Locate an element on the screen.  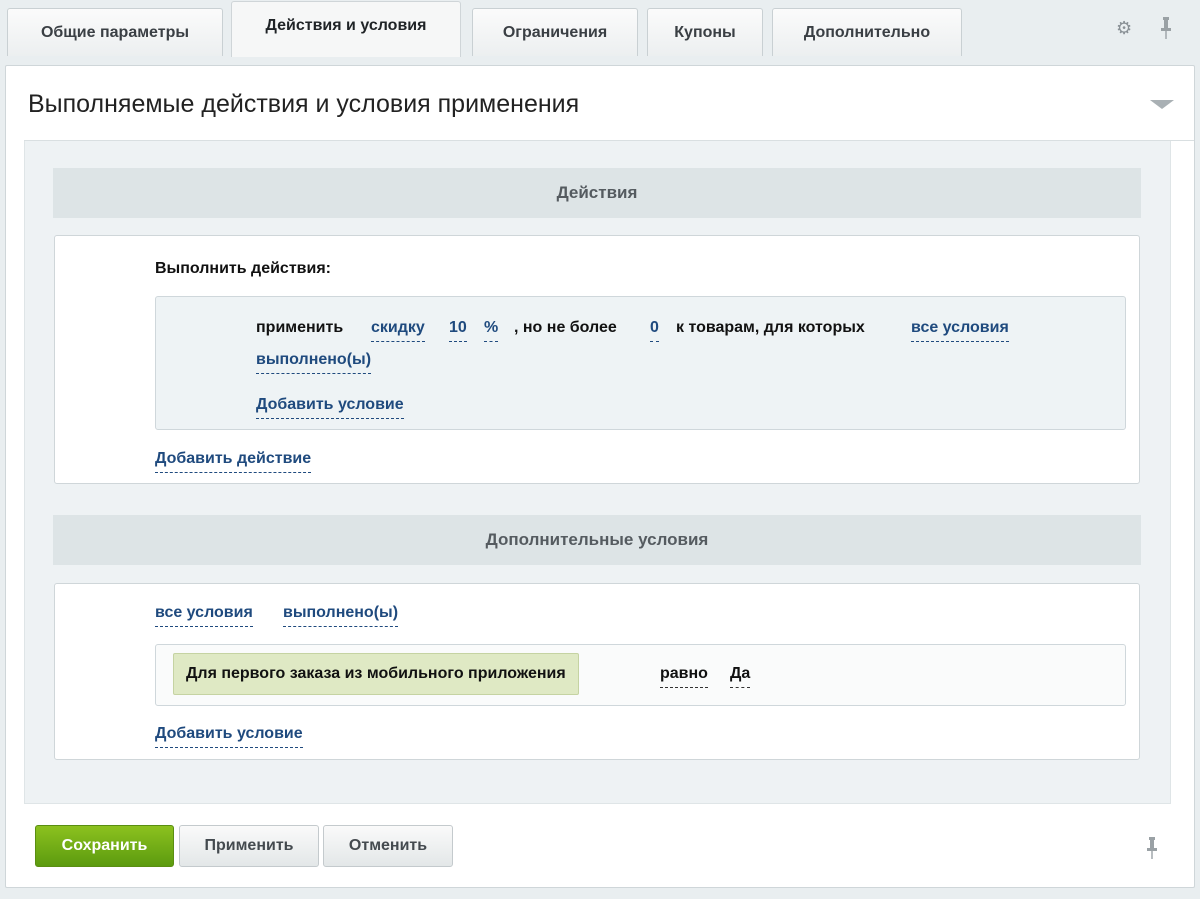
extra-conditions-header: Дополнительные условия is located at coordinates (597, 540).